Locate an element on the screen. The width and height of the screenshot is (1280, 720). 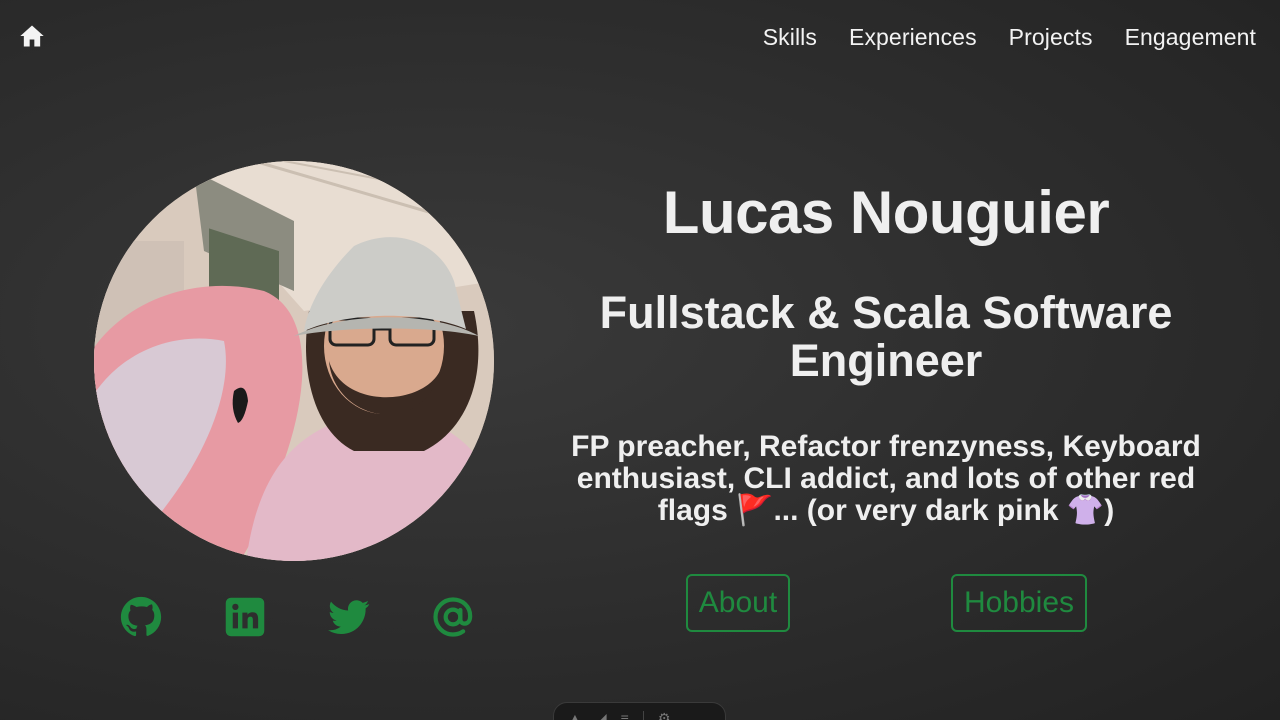
profile-role: Fullstack & Scala Software Engineer is located at coordinates (886, 336).